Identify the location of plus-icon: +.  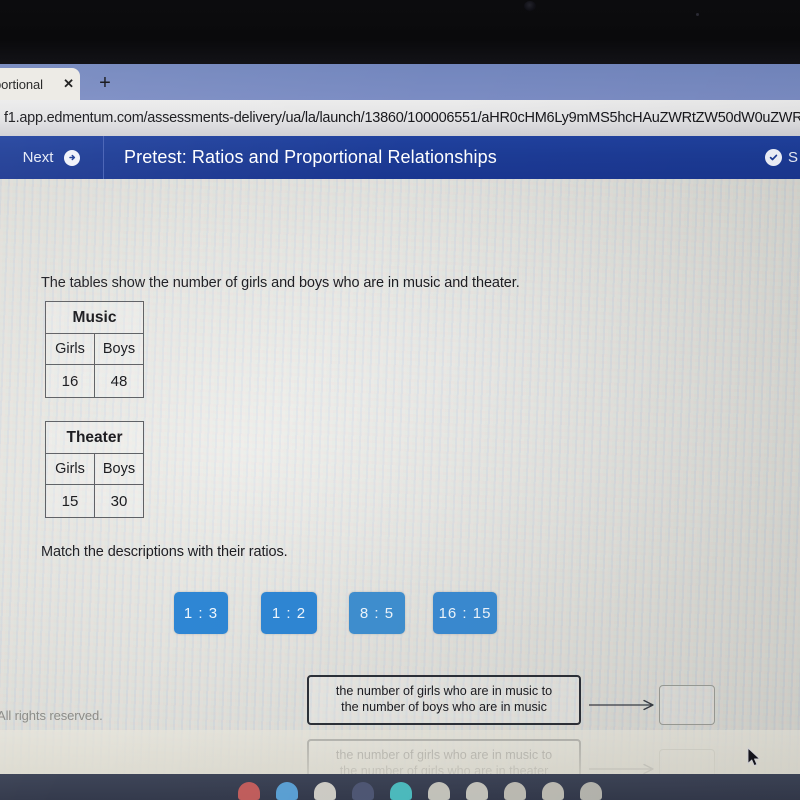
(105, 83).